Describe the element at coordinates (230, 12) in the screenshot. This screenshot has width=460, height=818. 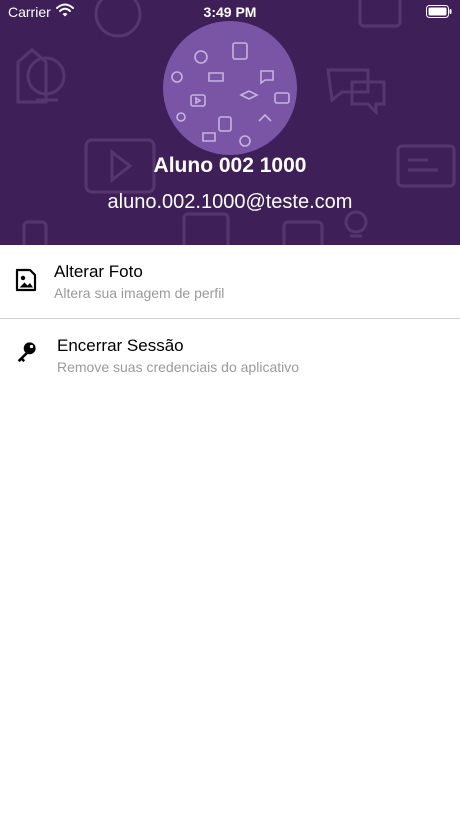
I see `status-time: 3:49 PM` at that location.